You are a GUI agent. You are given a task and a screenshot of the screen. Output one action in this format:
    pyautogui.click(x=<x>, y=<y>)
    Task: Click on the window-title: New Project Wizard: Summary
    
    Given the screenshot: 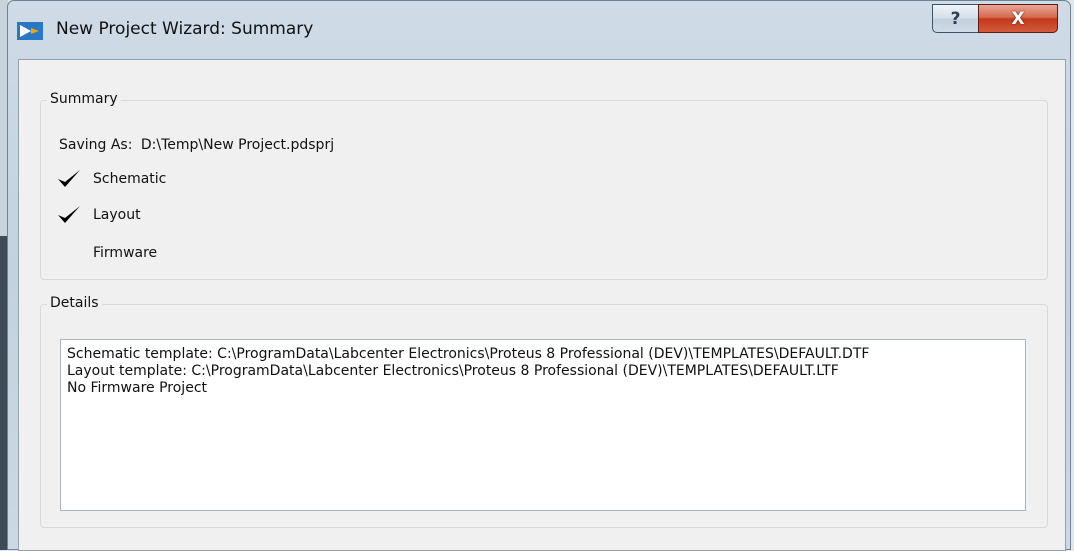 What is the action you would take?
    pyautogui.click(x=185, y=29)
    